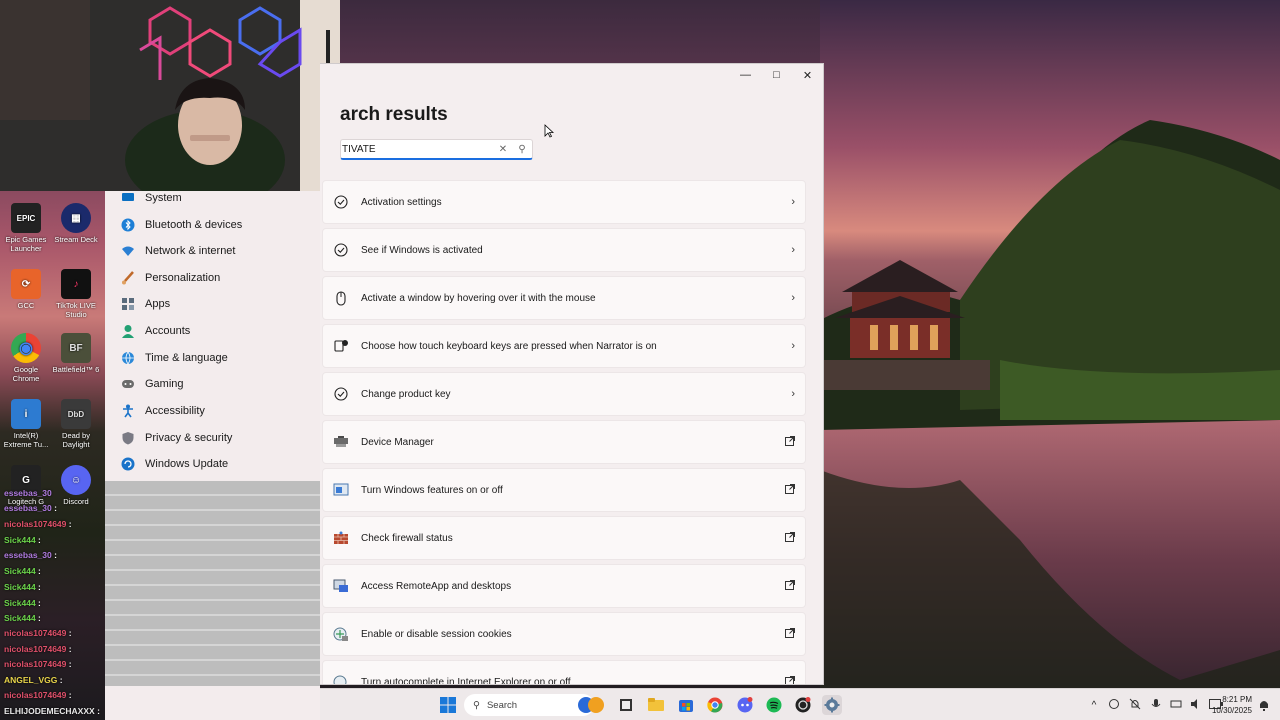 The image size is (1280, 720). I want to click on device-manager-icon, so click(341, 442).